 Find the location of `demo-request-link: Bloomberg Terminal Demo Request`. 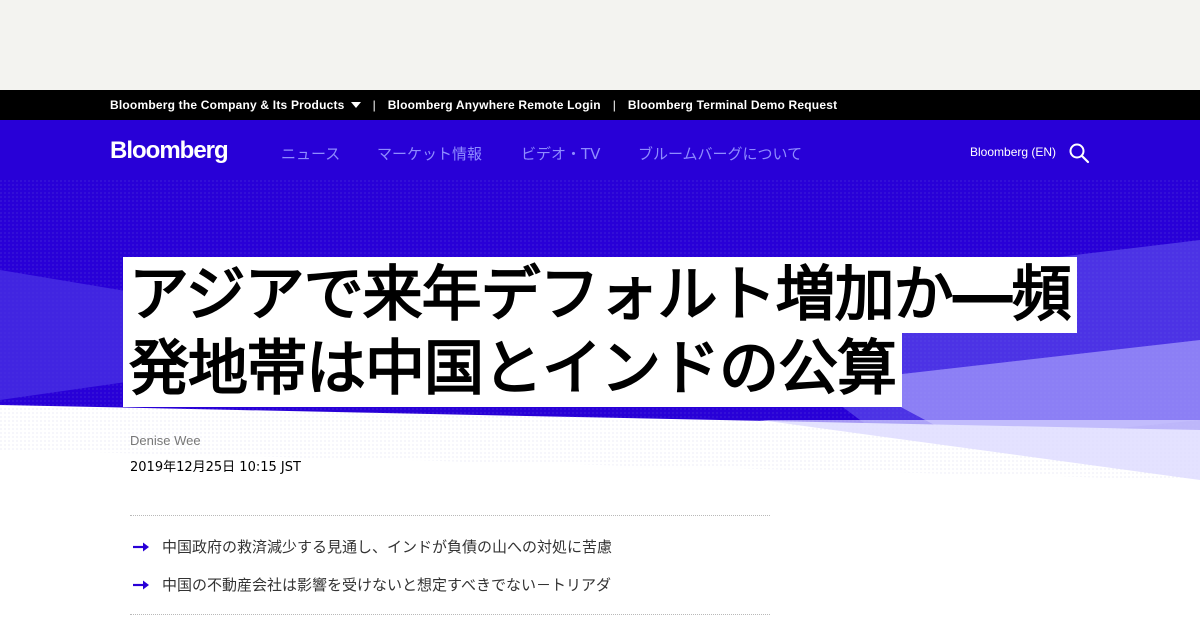

demo-request-link: Bloomberg Terminal Demo Request is located at coordinates (732, 105).